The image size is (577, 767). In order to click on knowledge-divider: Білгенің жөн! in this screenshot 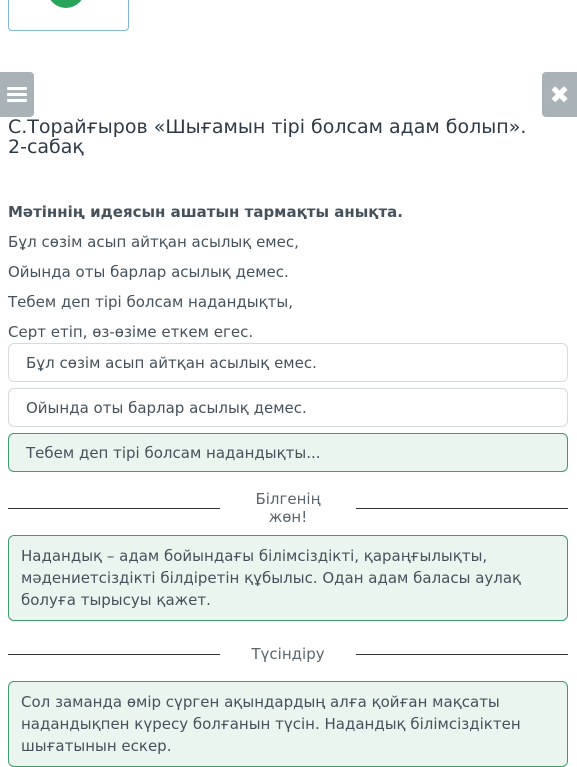, I will do `click(288, 508)`.